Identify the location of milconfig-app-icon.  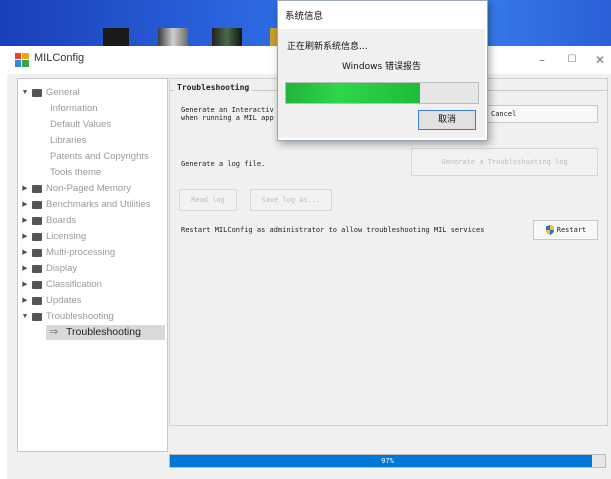
(22, 60).